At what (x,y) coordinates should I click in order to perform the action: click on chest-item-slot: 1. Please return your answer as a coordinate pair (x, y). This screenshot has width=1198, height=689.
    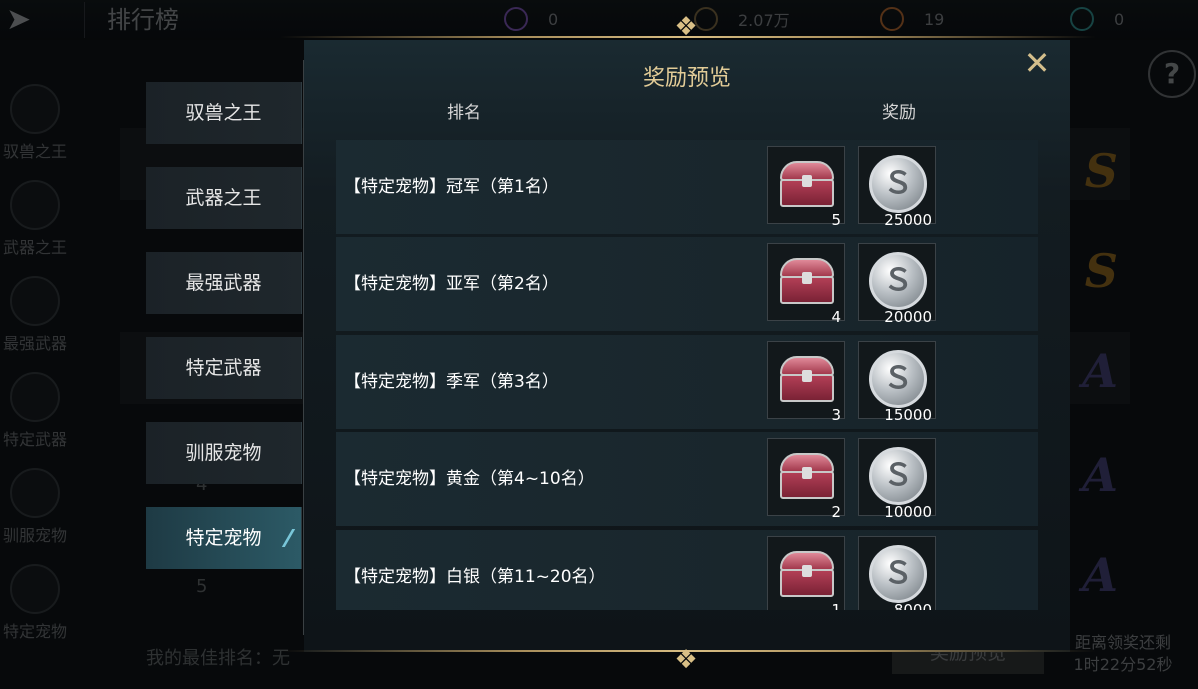
    Looking at the image, I should click on (806, 573).